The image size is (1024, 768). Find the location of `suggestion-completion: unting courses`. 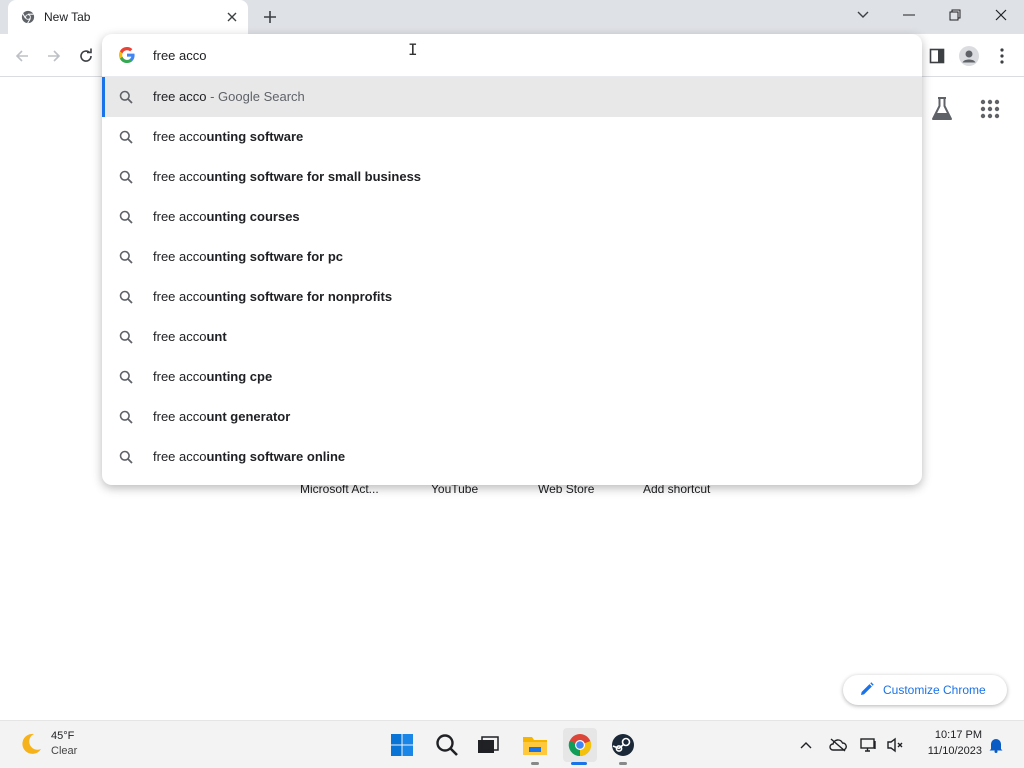

suggestion-completion: unting courses is located at coordinates (253, 216).